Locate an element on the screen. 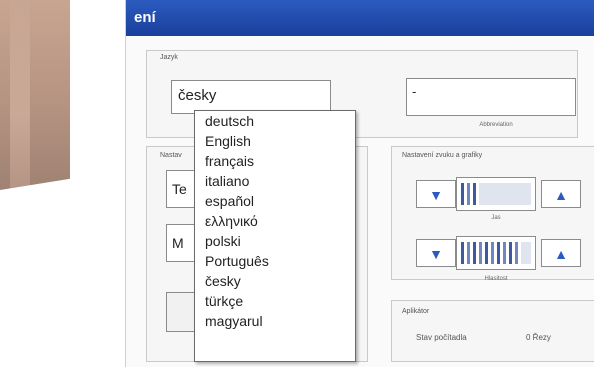  language-option: česky is located at coordinates (275, 281).